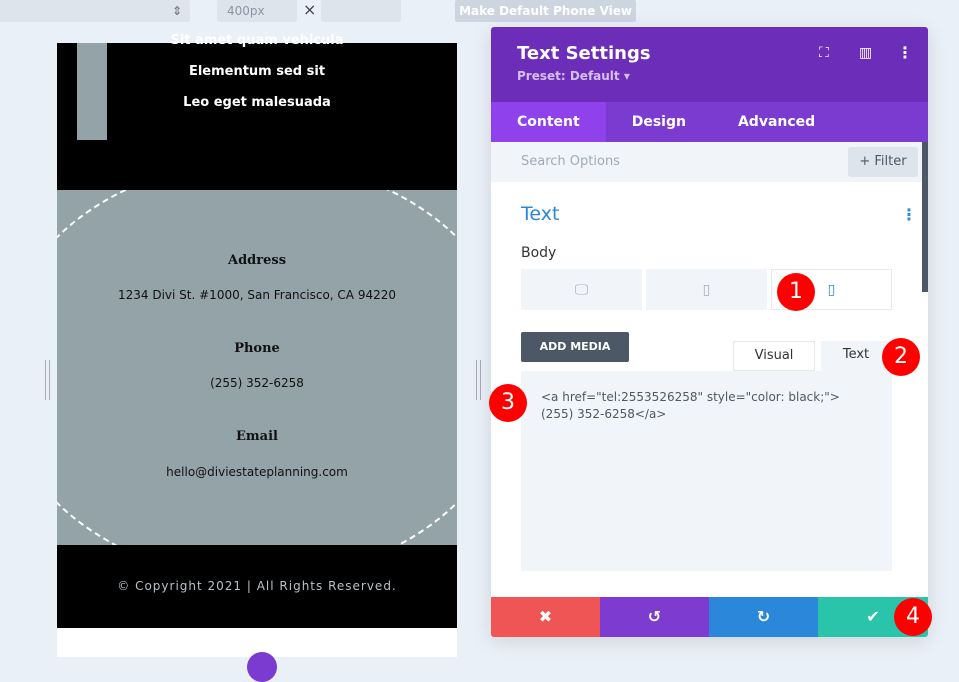  Describe the element at coordinates (575, 347) in the screenshot. I see `add-media-button: ADD MEDIA` at that location.